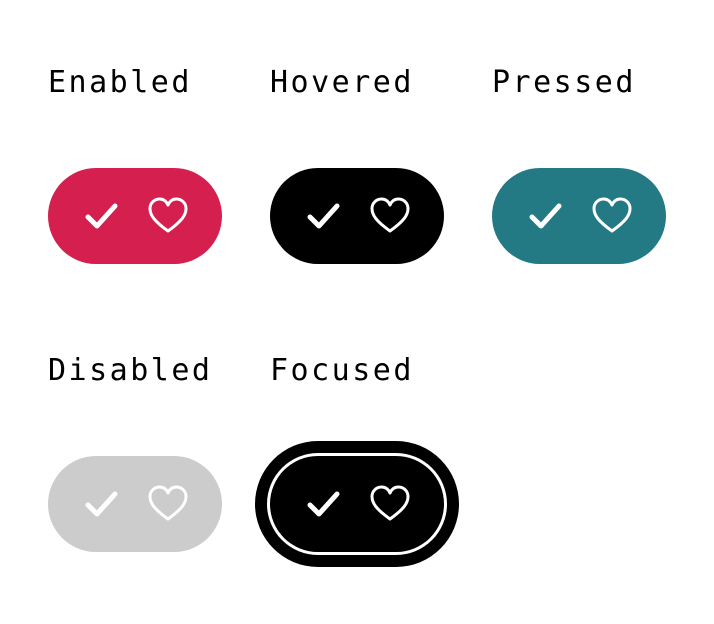 The image size is (714, 624). Describe the element at coordinates (579, 216) in the screenshot. I see `button-group-pressed` at that location.